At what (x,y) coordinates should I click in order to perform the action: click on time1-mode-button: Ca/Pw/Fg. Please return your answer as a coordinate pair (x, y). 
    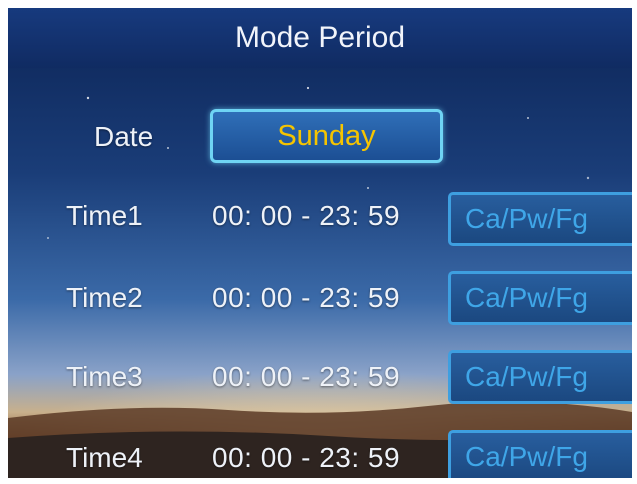
    Looking at the image, I should click on (540, 219).